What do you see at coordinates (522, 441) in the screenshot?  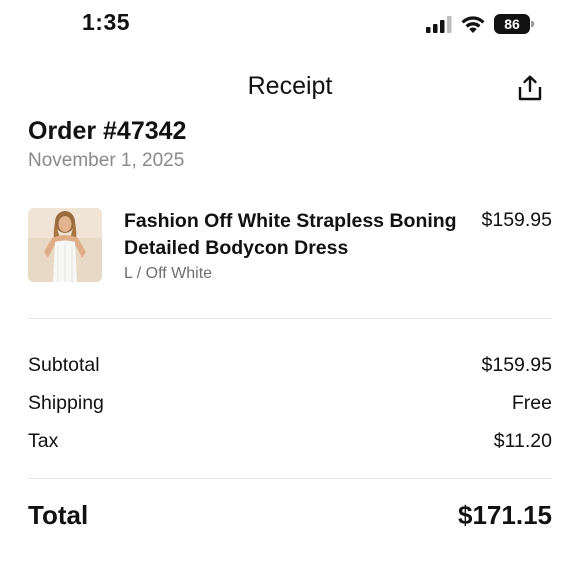 I see `tax-value: $11.20` at bounding box center [522, 441].